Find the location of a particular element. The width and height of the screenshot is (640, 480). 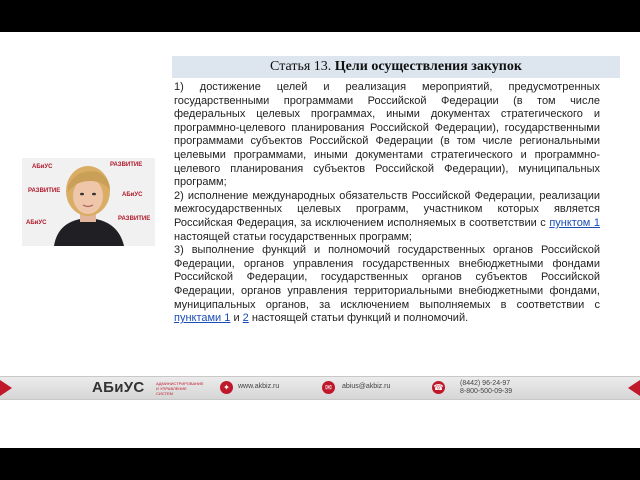

link-punkty-1: пунктами 1 is located at coordinates (202, 318).